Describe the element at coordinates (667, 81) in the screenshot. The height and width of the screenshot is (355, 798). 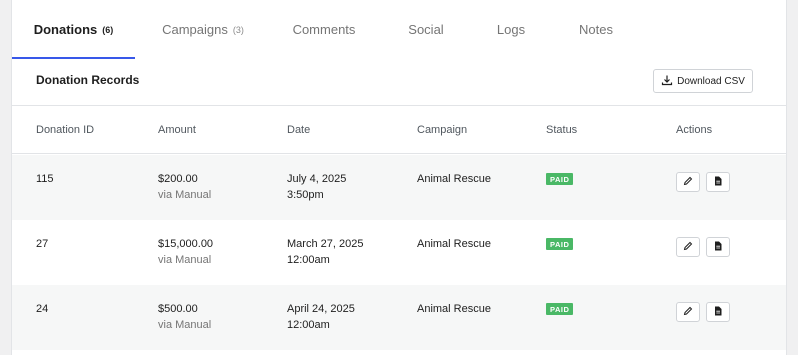
I see `download-icon` at that location.